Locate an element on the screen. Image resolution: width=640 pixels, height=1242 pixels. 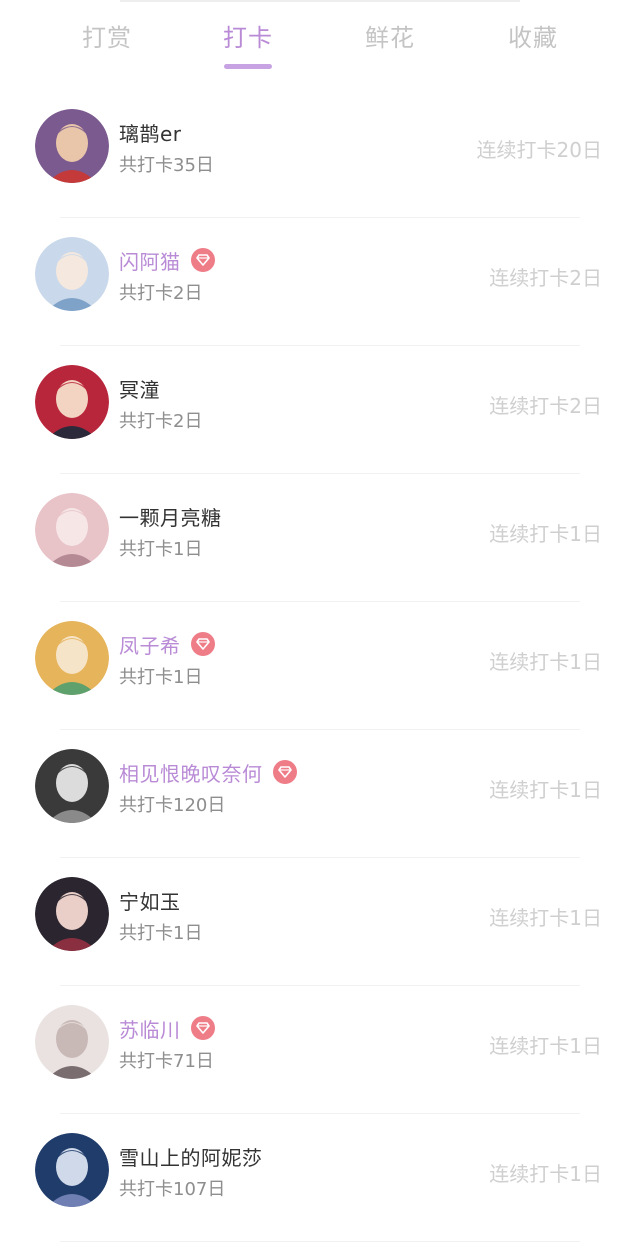
username-line: 冥潼 is located at coordinates (139, 388).